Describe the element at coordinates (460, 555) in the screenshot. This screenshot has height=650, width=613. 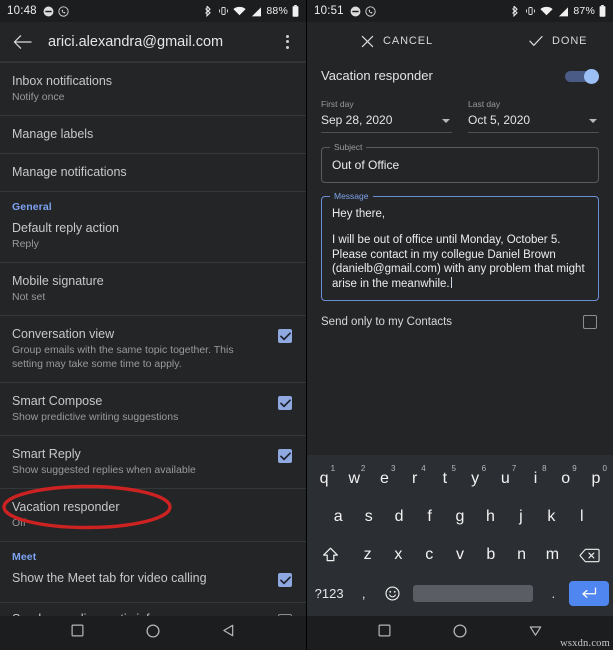
I see `key-v: v` at that location.